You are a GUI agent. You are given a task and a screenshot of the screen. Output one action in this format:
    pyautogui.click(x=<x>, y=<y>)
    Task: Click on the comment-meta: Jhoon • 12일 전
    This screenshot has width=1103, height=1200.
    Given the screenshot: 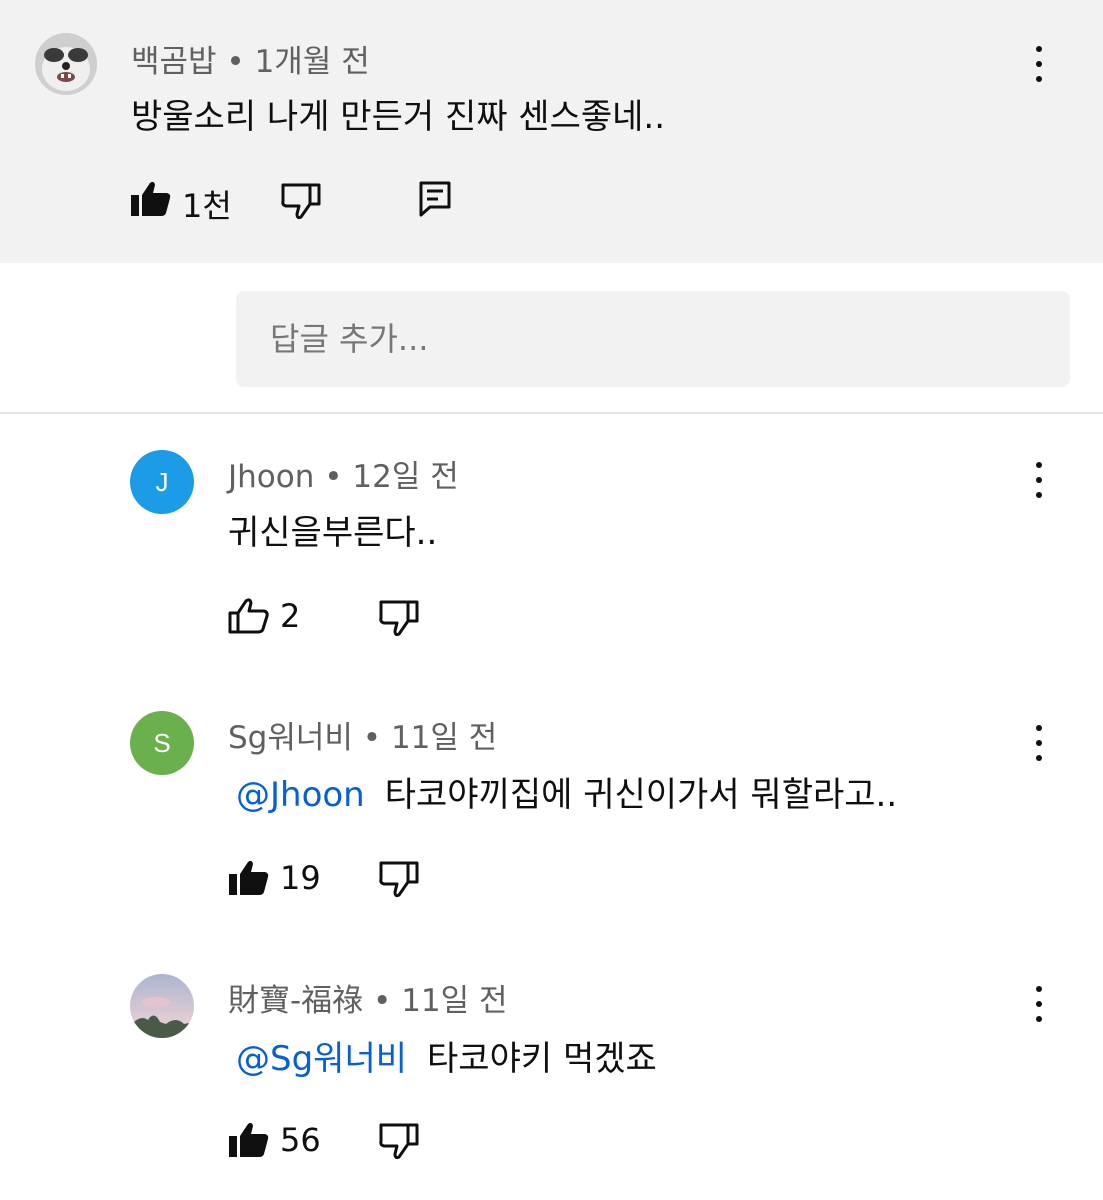 What is the action you would take?
    pyautogui.click(x=343, y=473)
    